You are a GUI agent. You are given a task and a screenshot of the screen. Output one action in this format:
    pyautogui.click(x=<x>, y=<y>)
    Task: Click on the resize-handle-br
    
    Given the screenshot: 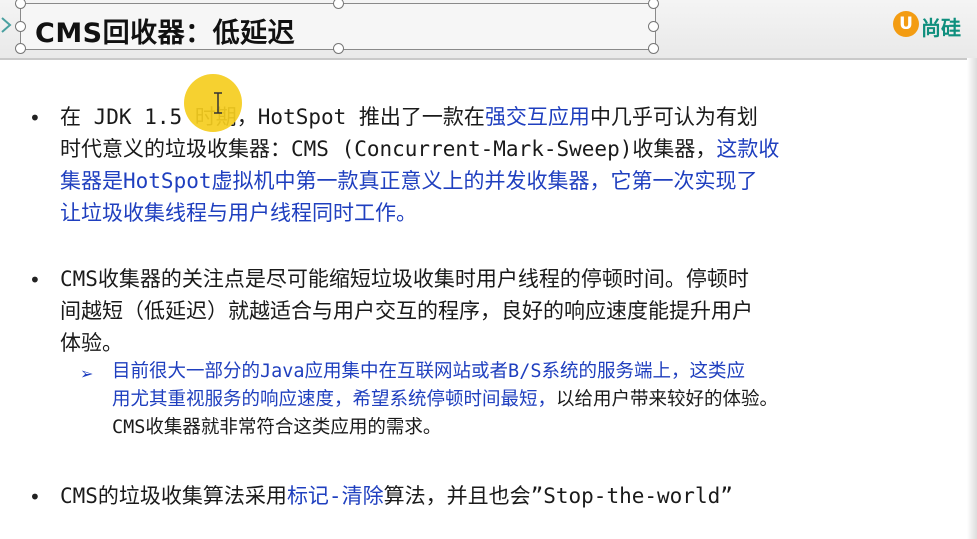 What is the action you would take?
    pyautogui.click(x=653, y=48)
    